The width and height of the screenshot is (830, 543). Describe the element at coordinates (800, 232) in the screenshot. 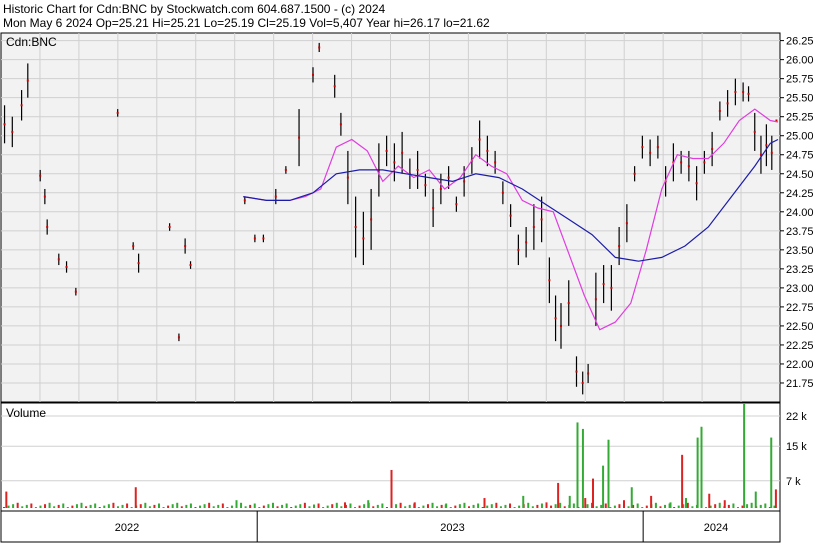

I see `price-tick-label: 23.75` at that location.